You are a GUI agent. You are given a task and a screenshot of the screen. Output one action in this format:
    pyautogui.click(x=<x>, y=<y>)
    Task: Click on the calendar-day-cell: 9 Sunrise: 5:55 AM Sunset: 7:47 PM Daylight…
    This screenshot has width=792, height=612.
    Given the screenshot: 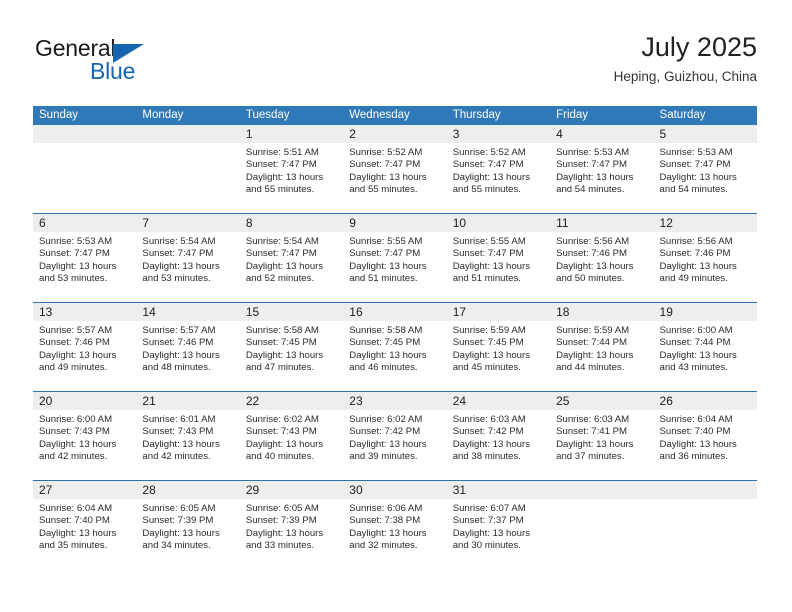 What is the action you would take?
    pyautogui.click(x=395, y=258)
    